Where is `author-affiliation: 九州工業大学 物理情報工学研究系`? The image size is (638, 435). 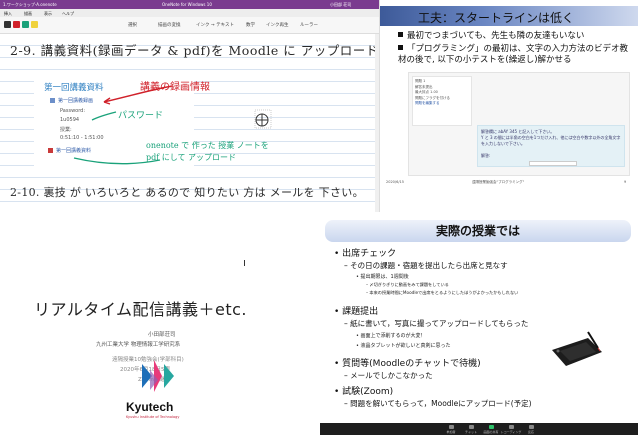
author-affiliation: 九州工業大学 物理情報工学研究系 is located at coordinates (138, 345).